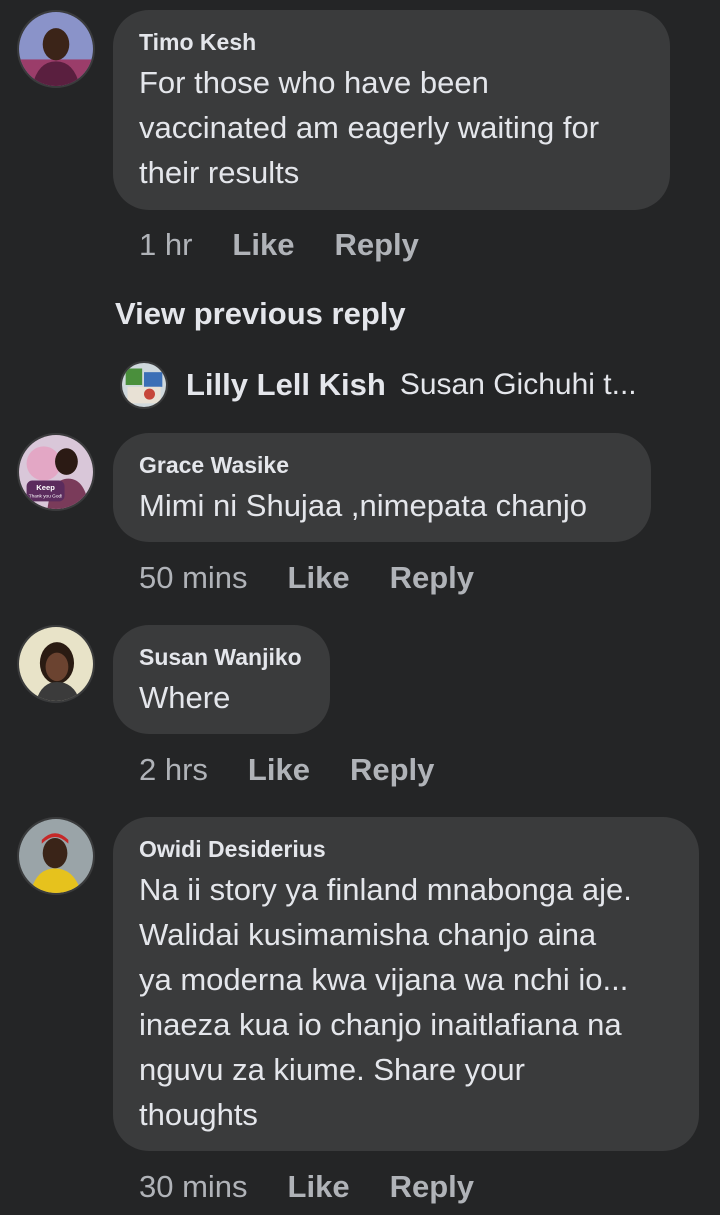 This screenshot has height=1215, width=720. What do you see at coordinates (299, 245) in the screenshot?
I see `comment-actions: 1 hr Like Reply` at bounding box center [299, 245].